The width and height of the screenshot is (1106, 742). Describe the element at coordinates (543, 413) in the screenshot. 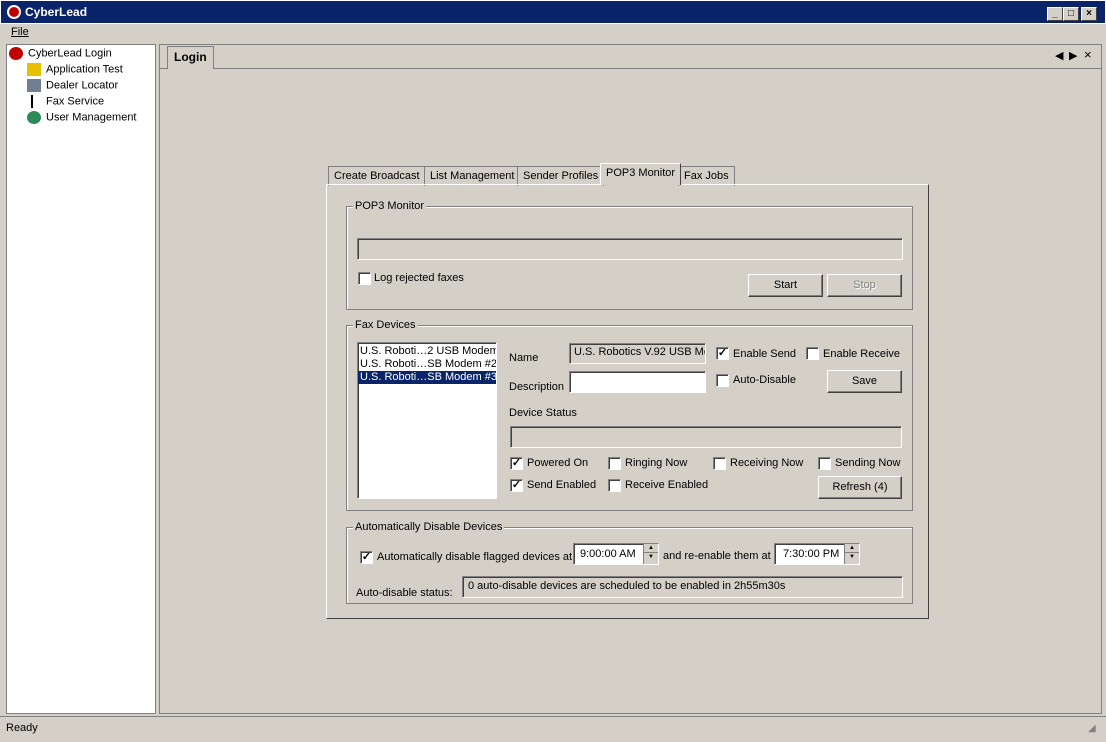

I see `device-status-label: Device Status` at that location.